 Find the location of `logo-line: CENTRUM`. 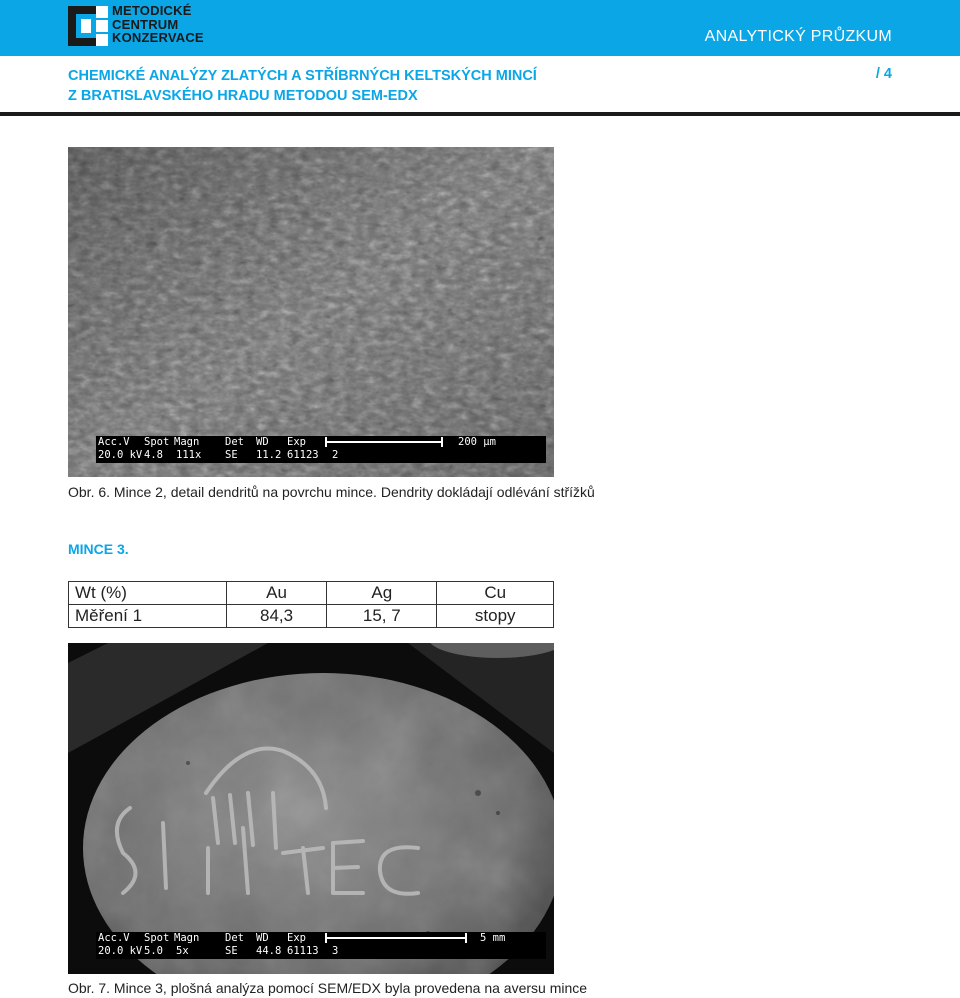

logo-line: CENTRUM is located at coordinates (145, 24).